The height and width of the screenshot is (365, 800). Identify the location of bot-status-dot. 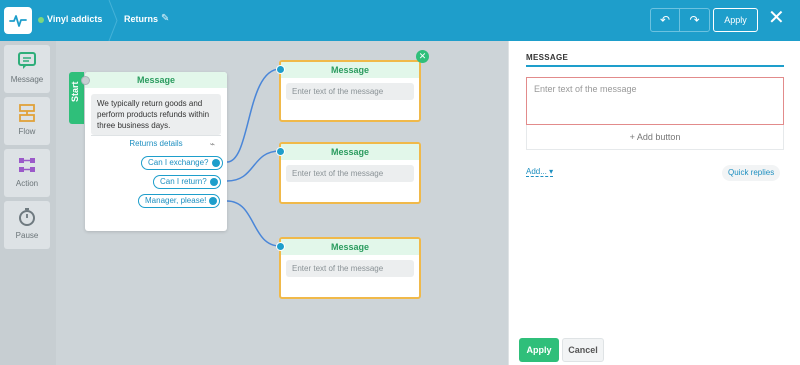
(41, 20).